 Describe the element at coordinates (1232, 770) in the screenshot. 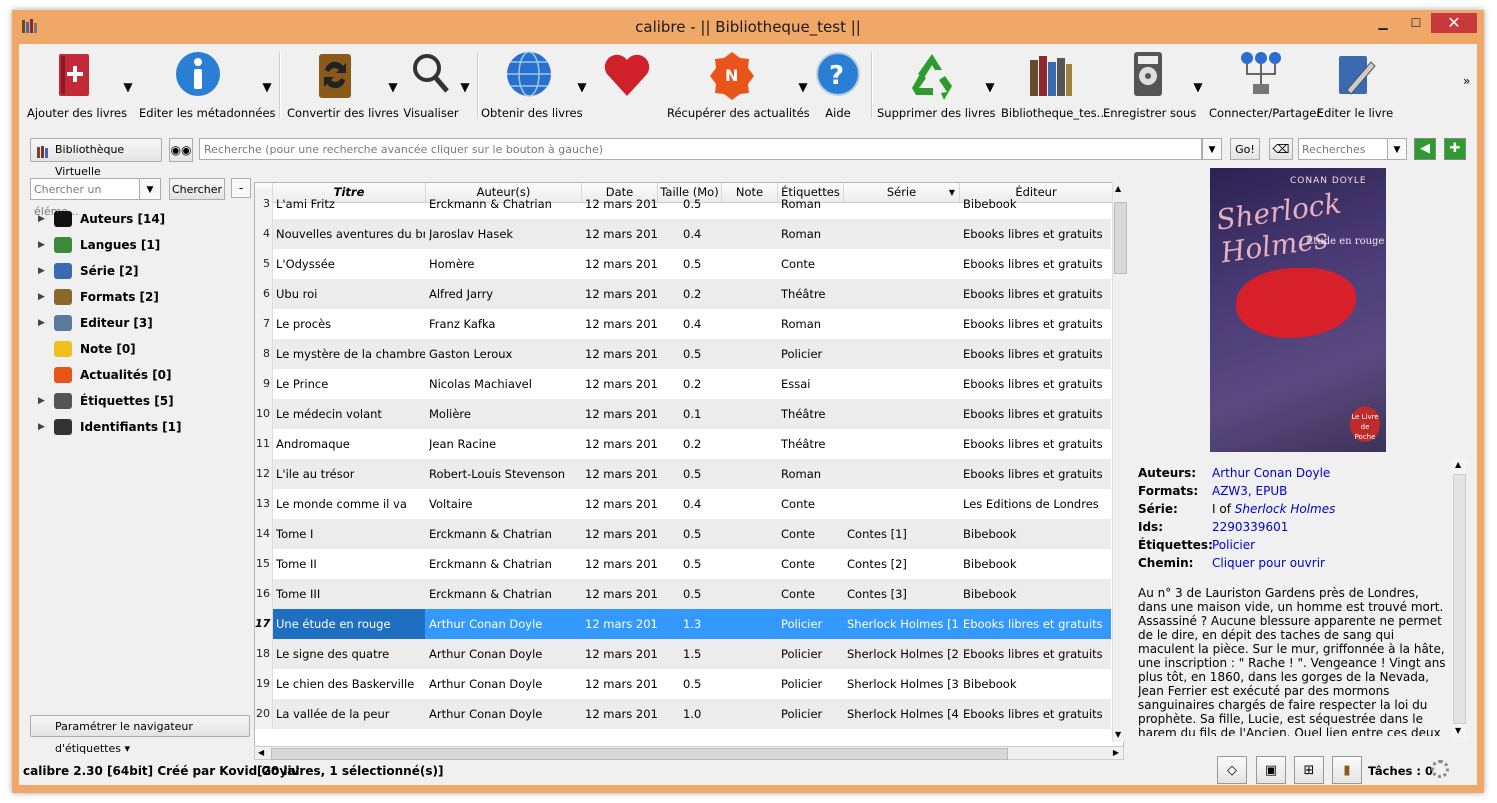

I see `tag-browser-toggle: ◇` at that location.